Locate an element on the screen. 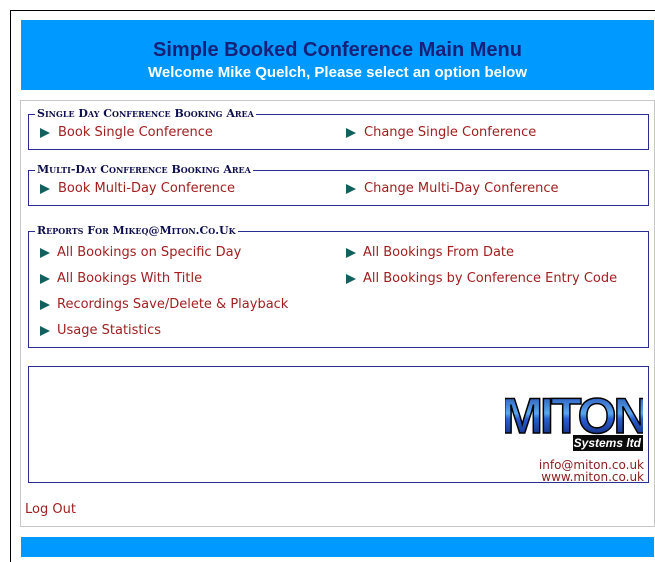 This screenshot has height=562, width=655. usage-statistics-label: Usage Statistics is located at coordinates (109, 330).